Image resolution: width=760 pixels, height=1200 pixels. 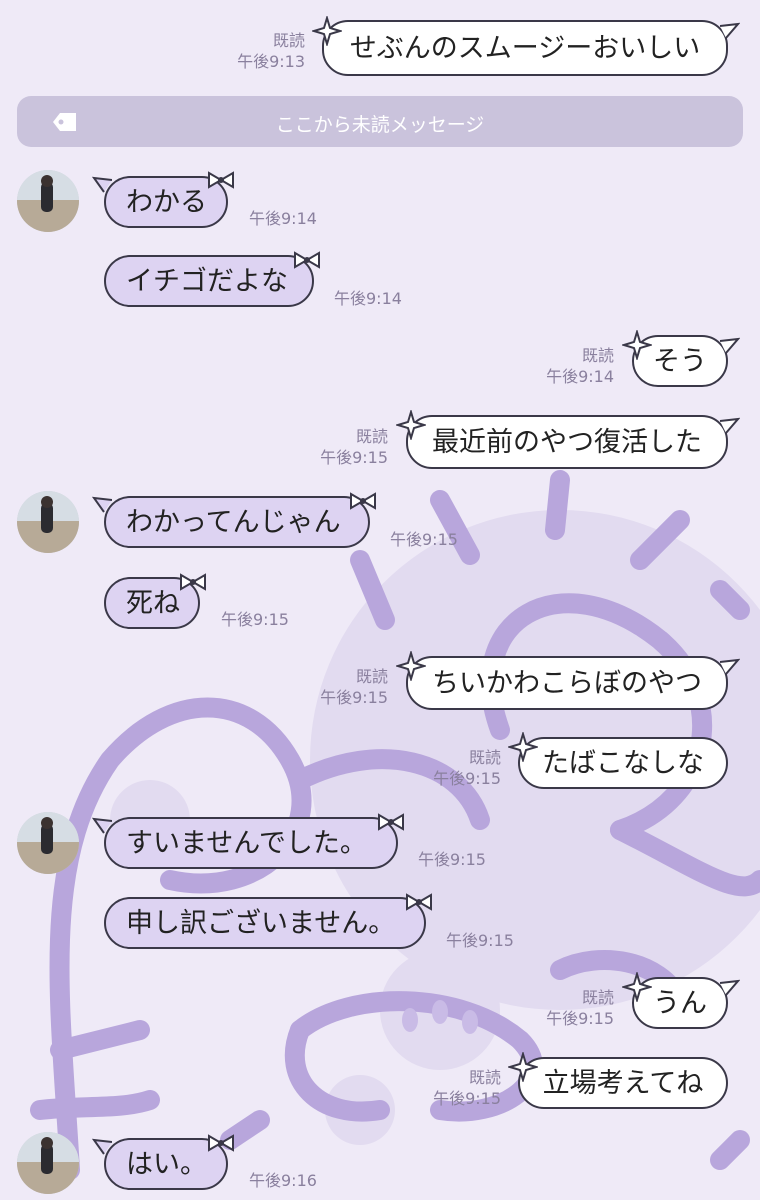 I want to click on sent-message-bubble: 立場考えてね, so click(x=623, y=1083).